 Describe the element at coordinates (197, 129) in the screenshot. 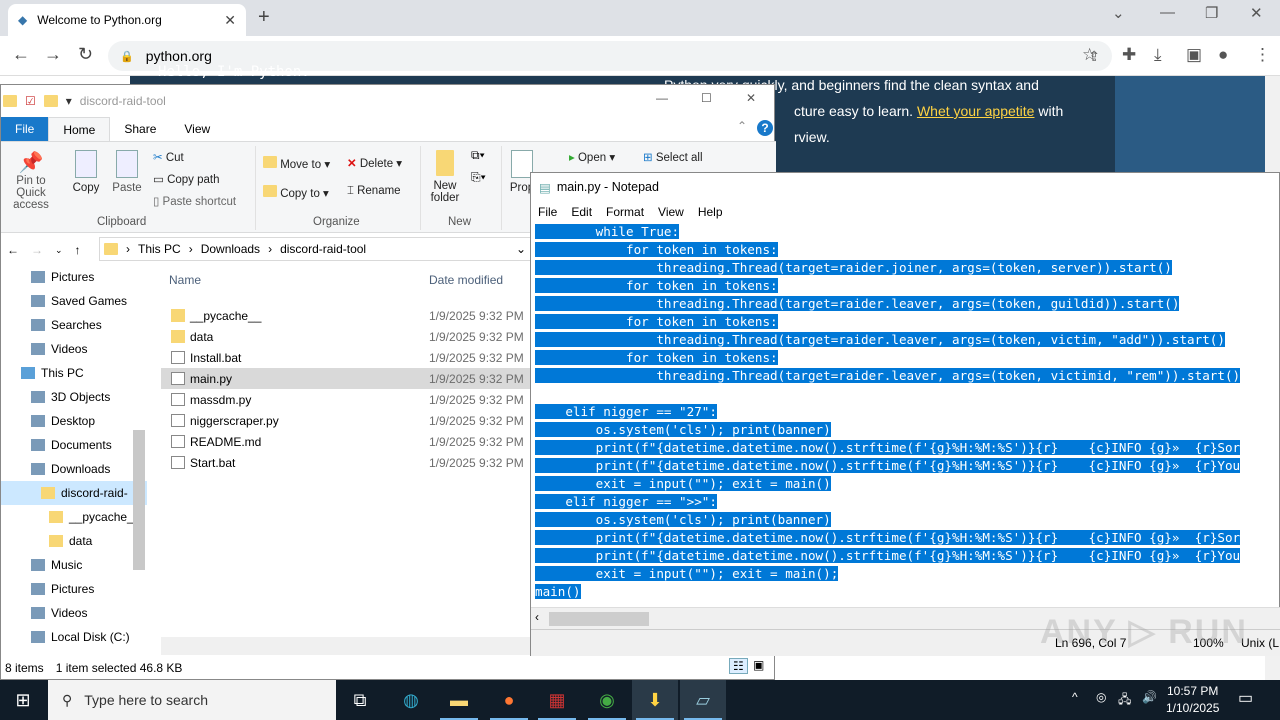

I see `tab-view: View` at that location.